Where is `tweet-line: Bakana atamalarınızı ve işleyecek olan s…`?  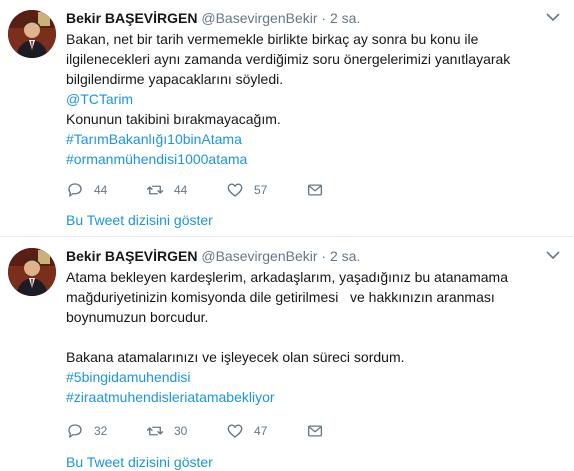 tweet-line: Bakana atamalarınızı ve işleyecek olan s… is located at coordinates (235, 357).